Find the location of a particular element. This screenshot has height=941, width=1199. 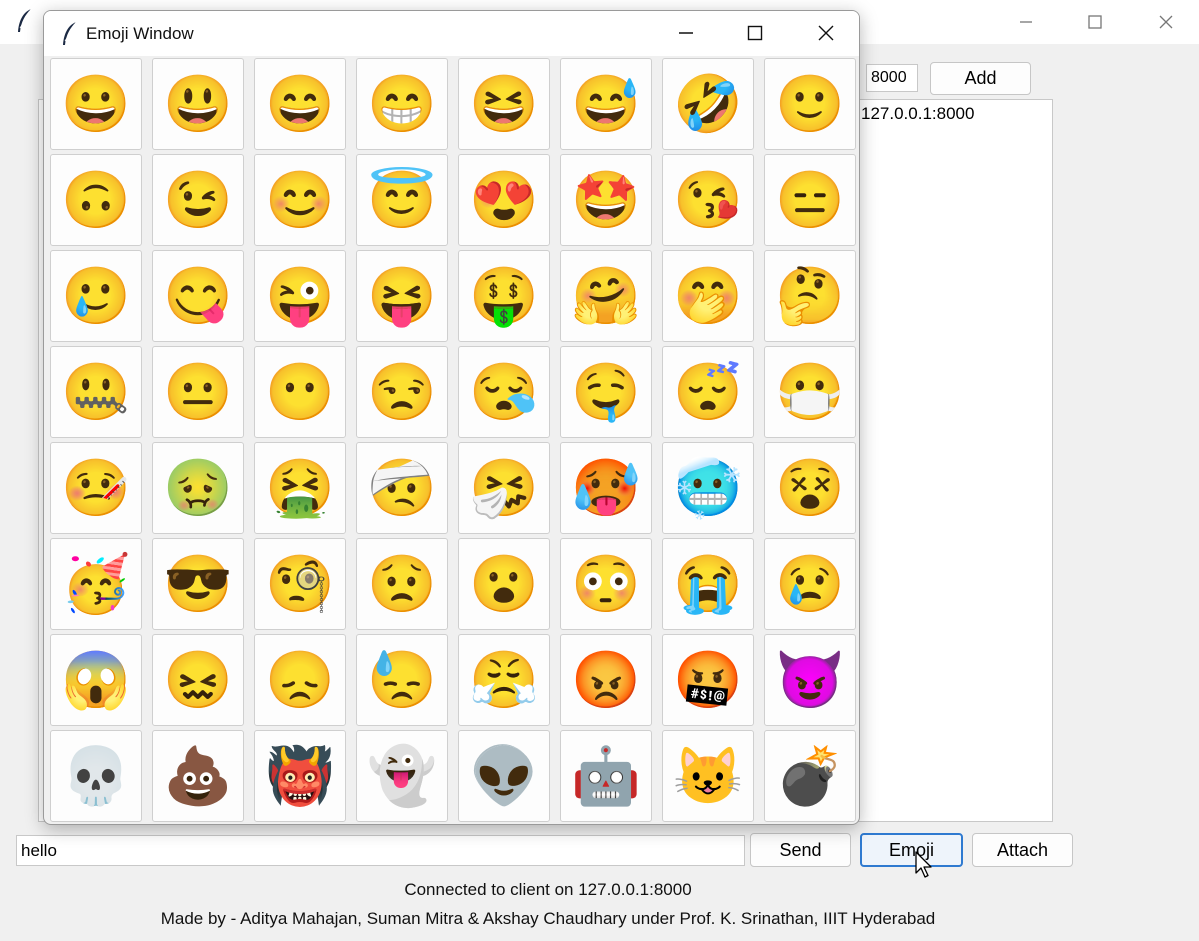

emoji-button-40: 🥳 is located at coordinates (96, 584).